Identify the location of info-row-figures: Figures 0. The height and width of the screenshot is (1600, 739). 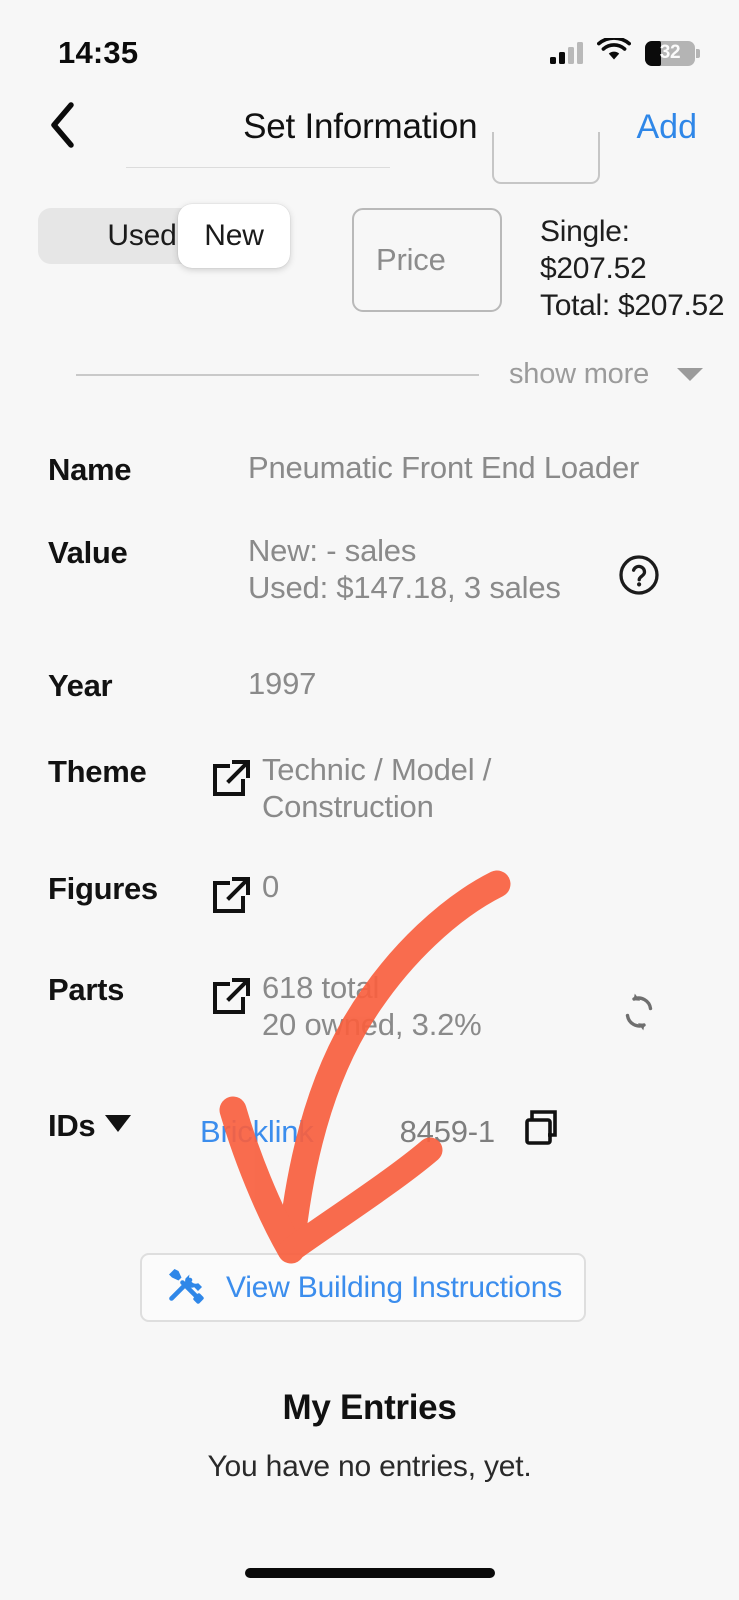
(369, 901).